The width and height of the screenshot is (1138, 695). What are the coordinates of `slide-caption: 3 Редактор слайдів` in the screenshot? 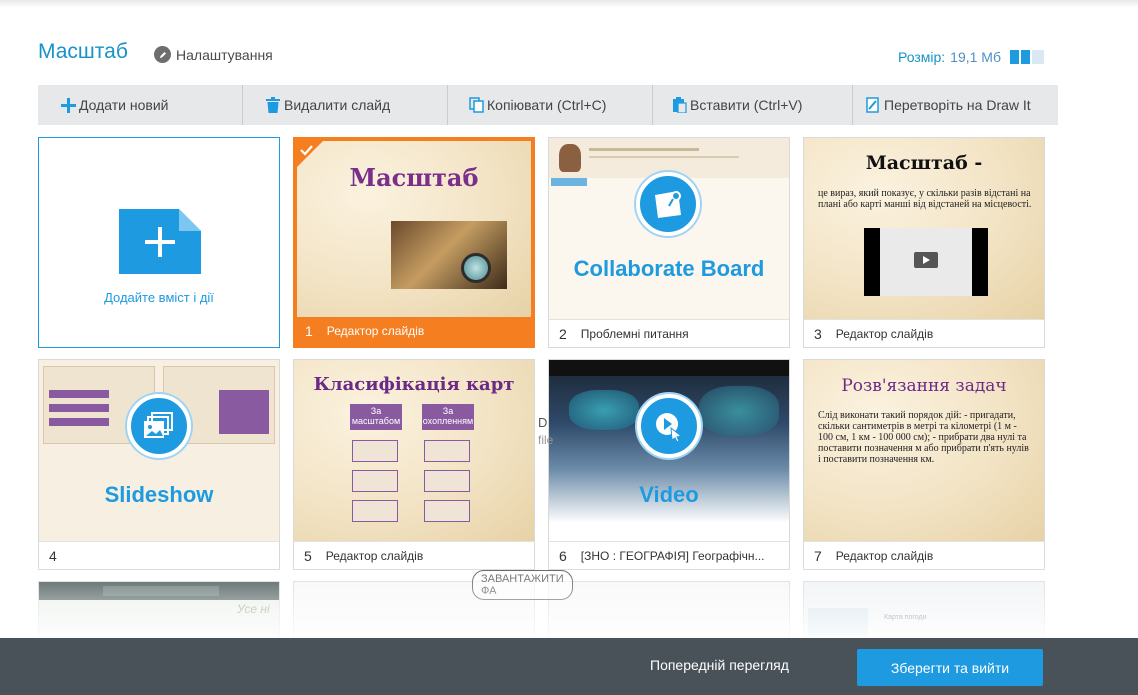 It's located at (924, 333).